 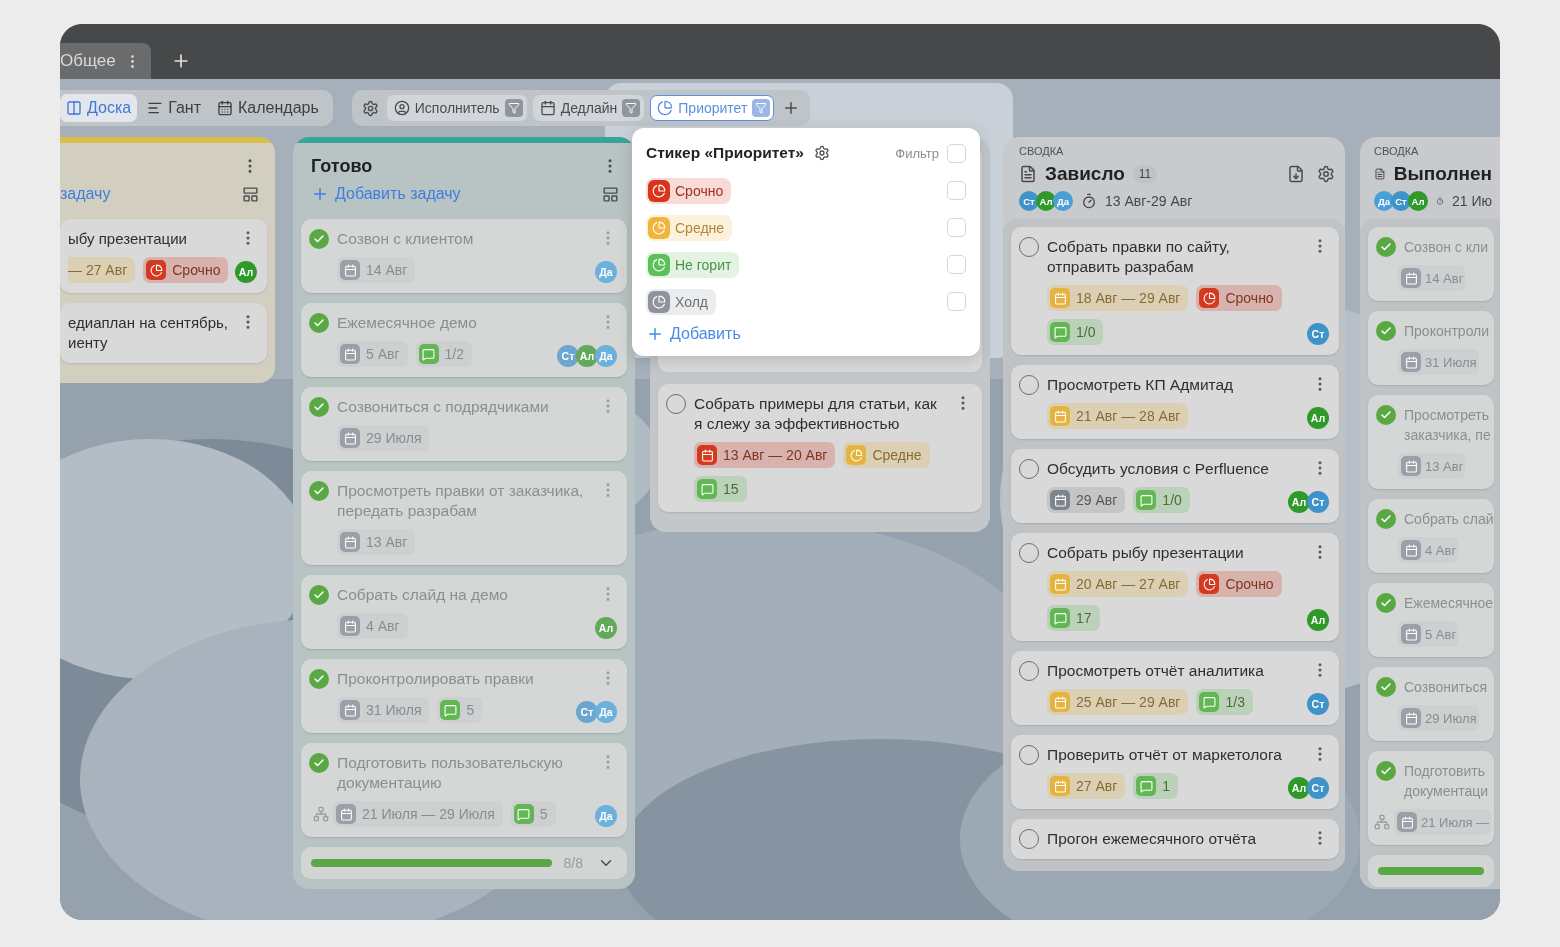 I want to click on priority-sticker: Холд, so click(x=681, y=301).